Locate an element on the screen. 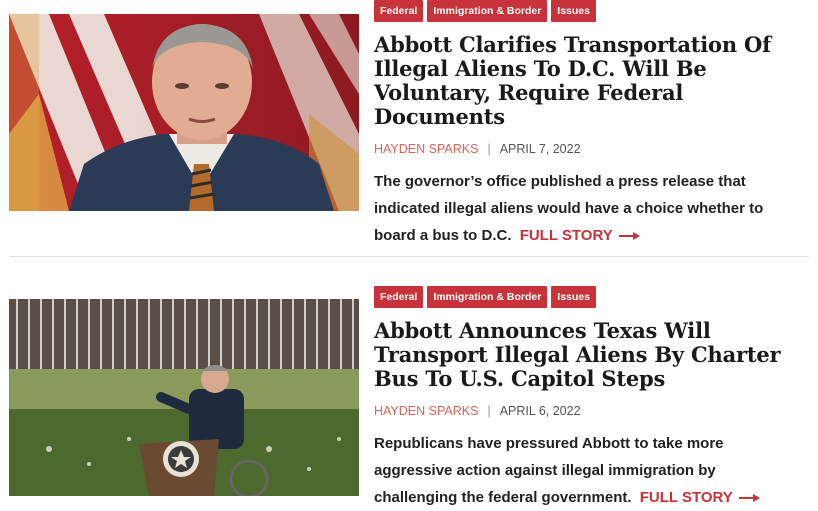 Image resolution: width=818 pixels, height=511 pixels. article-meta: HAYDEN SPARKS | APRIL 6, 2022 is located at coordinates (594, 411).